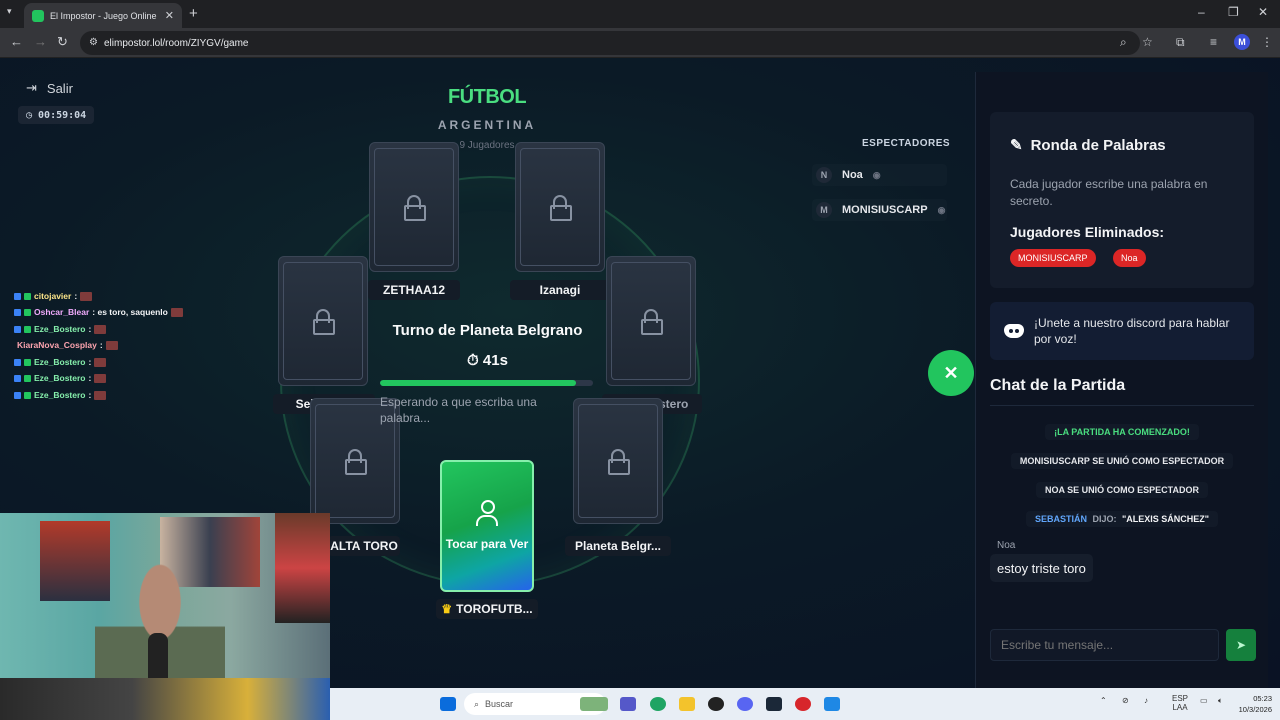  I want to click on stream-chat-line: Oshcar_Blear: es toro, saquenlo, so click(98, 312).